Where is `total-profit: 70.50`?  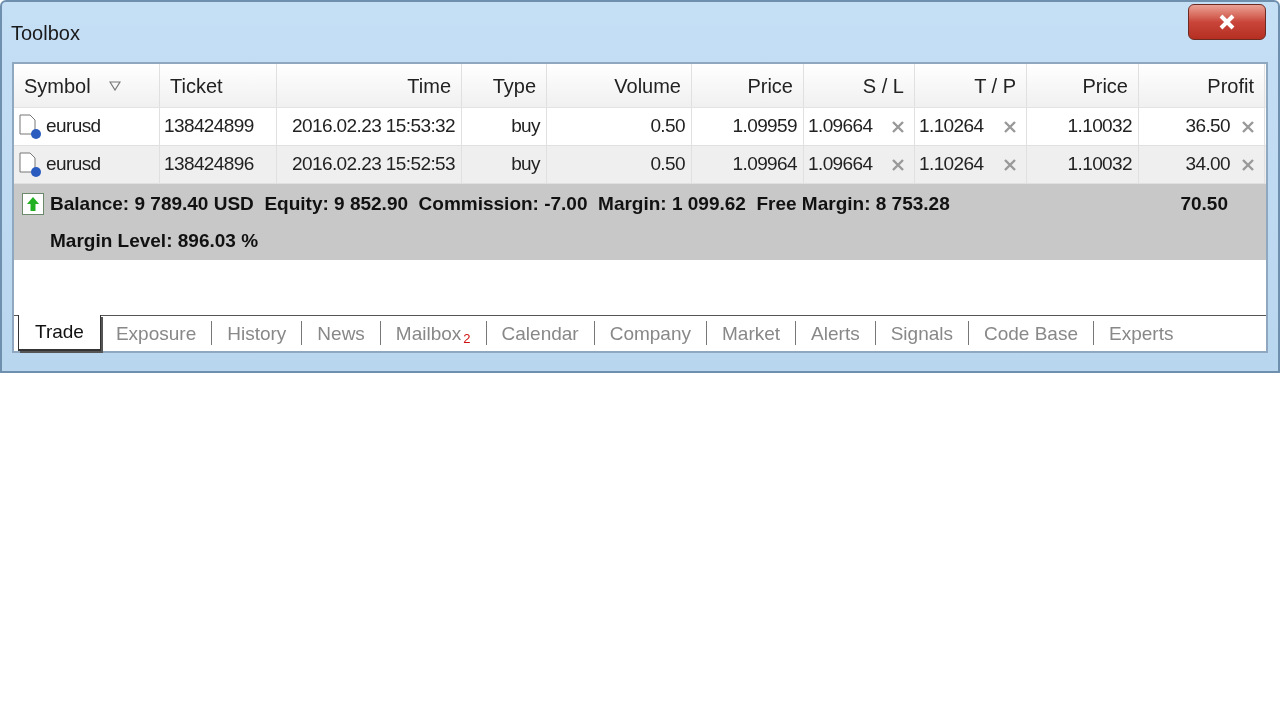 total-profit: 70.50 is located at coordinates (1203, 203).